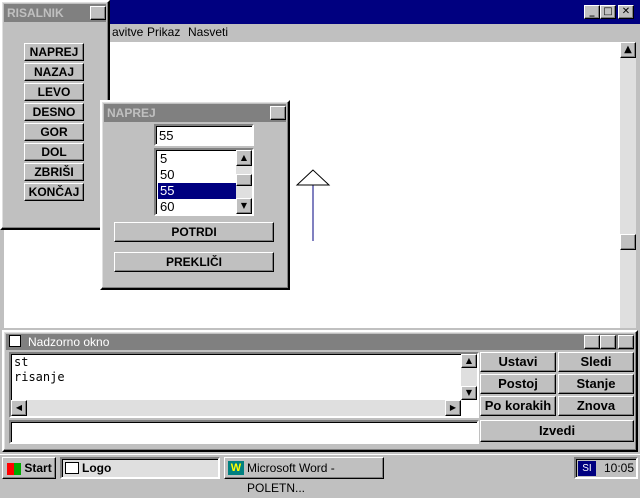 The image size is (640, 498). What do you see at coordinates (194, 262) in the screenshot?
I see `preklici-button: PREKLIČI` at bounding box center [194, 262].